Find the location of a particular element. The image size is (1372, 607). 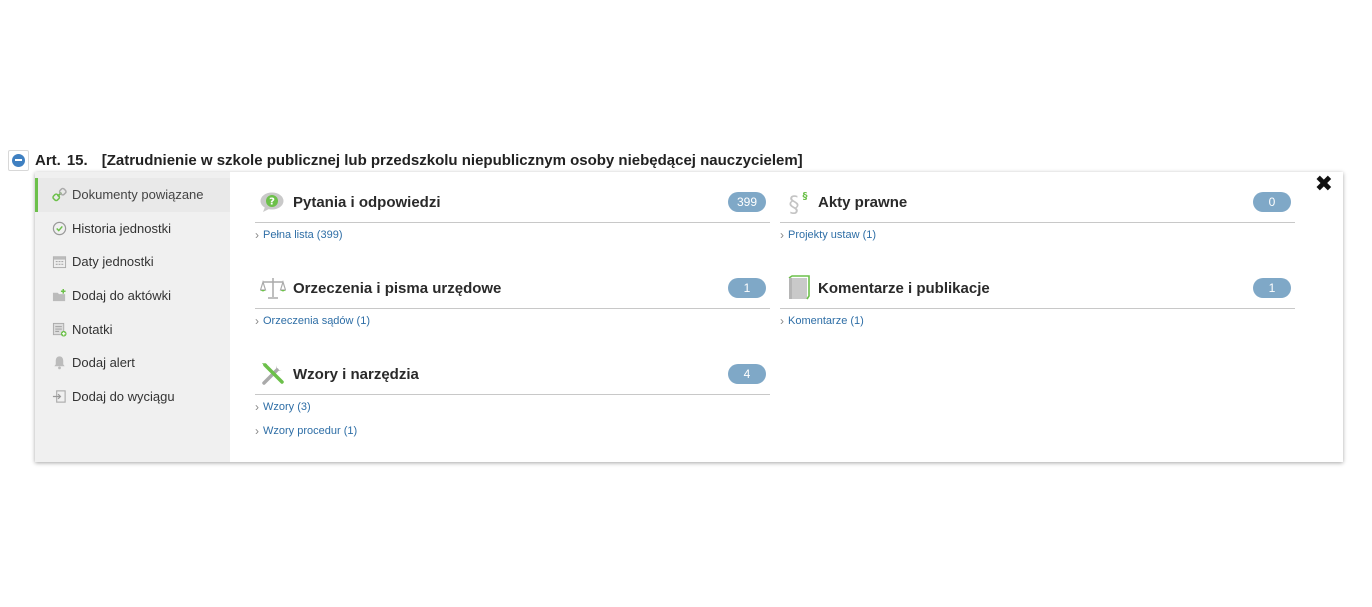

book-icon is located at coordinates (798, 288).